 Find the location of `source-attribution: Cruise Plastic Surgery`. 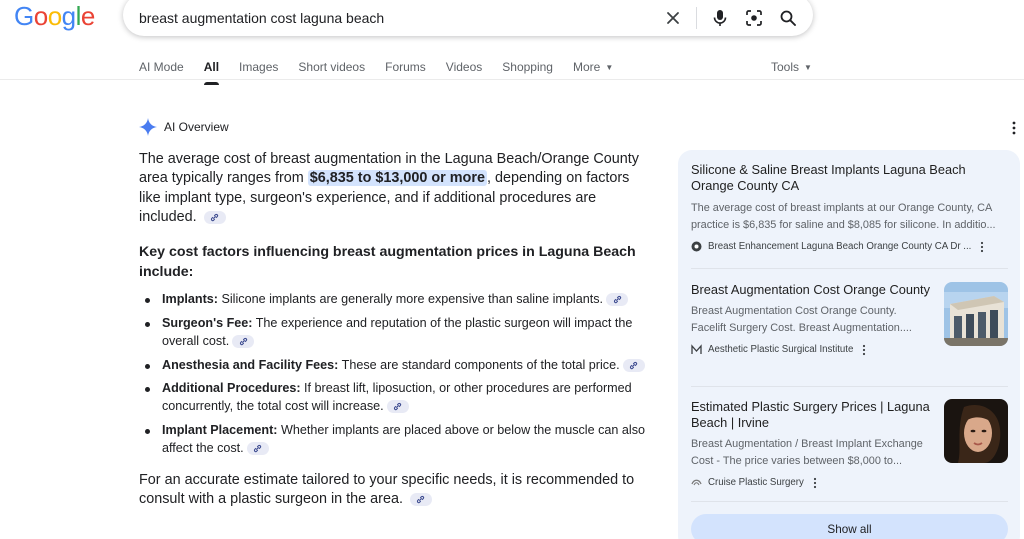

source-attribution: Cruise Plastic Surgery is located at coordinates (849, 483).